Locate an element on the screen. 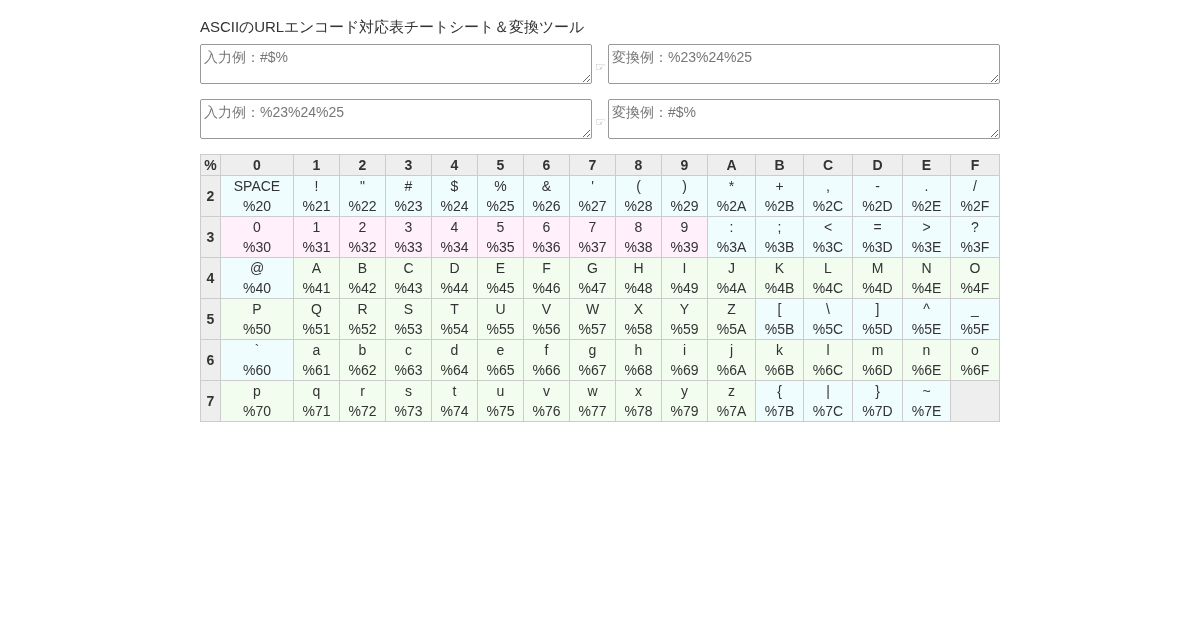 The width and height of the screenshot is (1200, 630). character-text: a is located at coordinates (316, 350).